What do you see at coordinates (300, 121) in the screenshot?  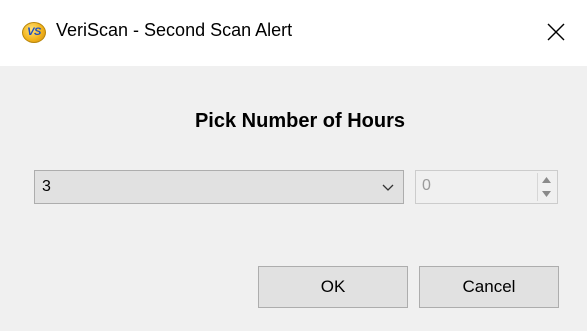 I see `dialog-heading: Pick Number of Hours` at bounding box center [300, 121].